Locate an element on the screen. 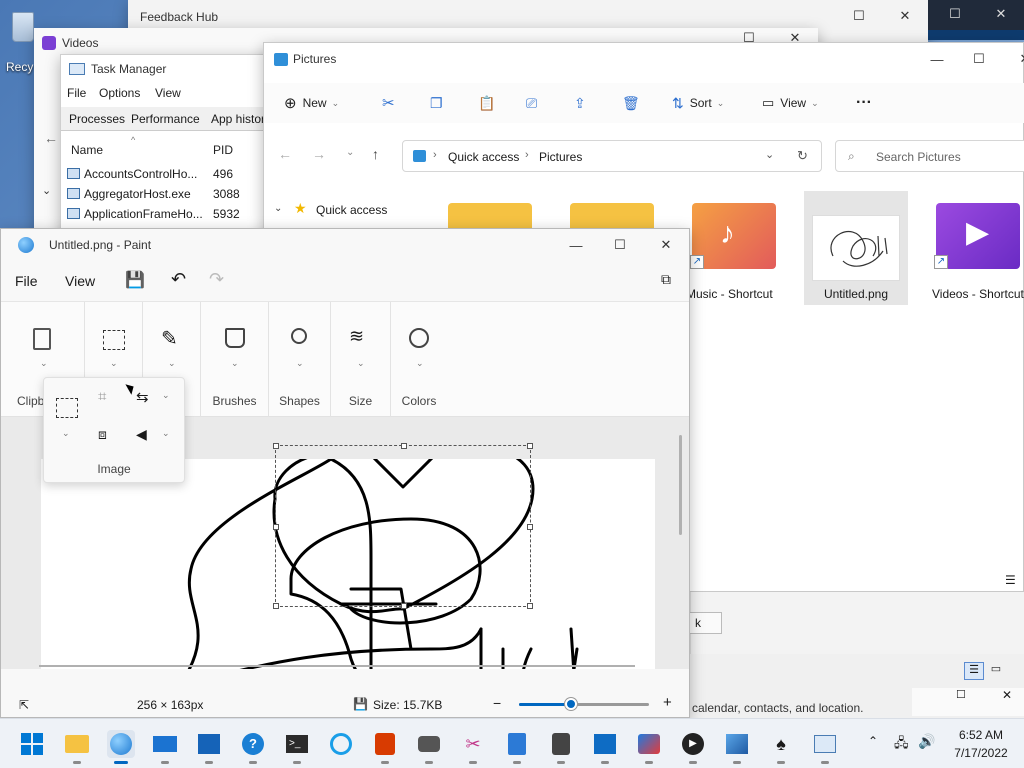 This screenshot has height=768, width=1024. tm-process-row: ApplicationFrameHo... 5932 is located at coordinates (175, 214).